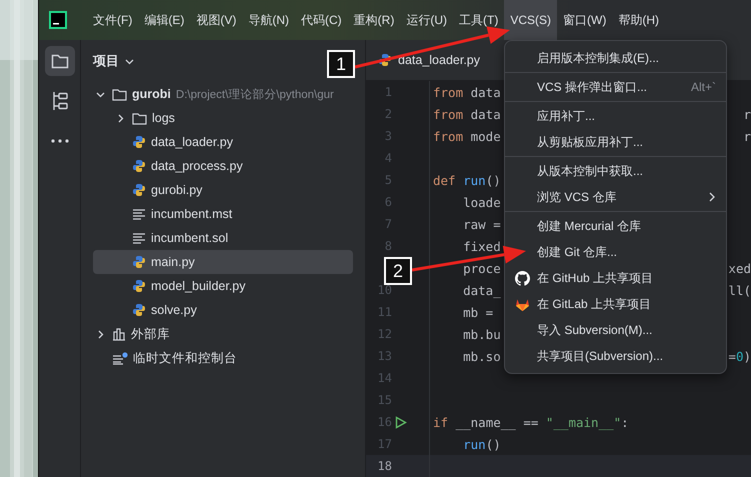 This screenshot has width=751, height=477. Describe the element at coordinates (478, 20) in the screenshot. I see `menu-item: 工具(T)` at that location.